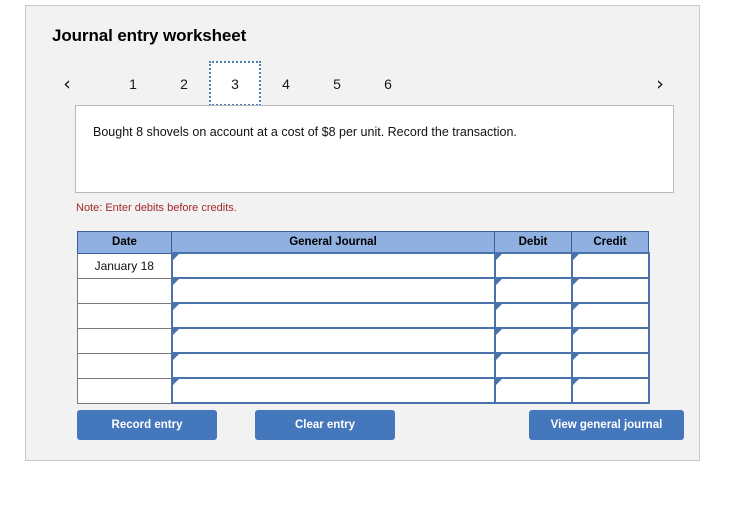  I want to click on tab-5: 5, so click(337, 83).